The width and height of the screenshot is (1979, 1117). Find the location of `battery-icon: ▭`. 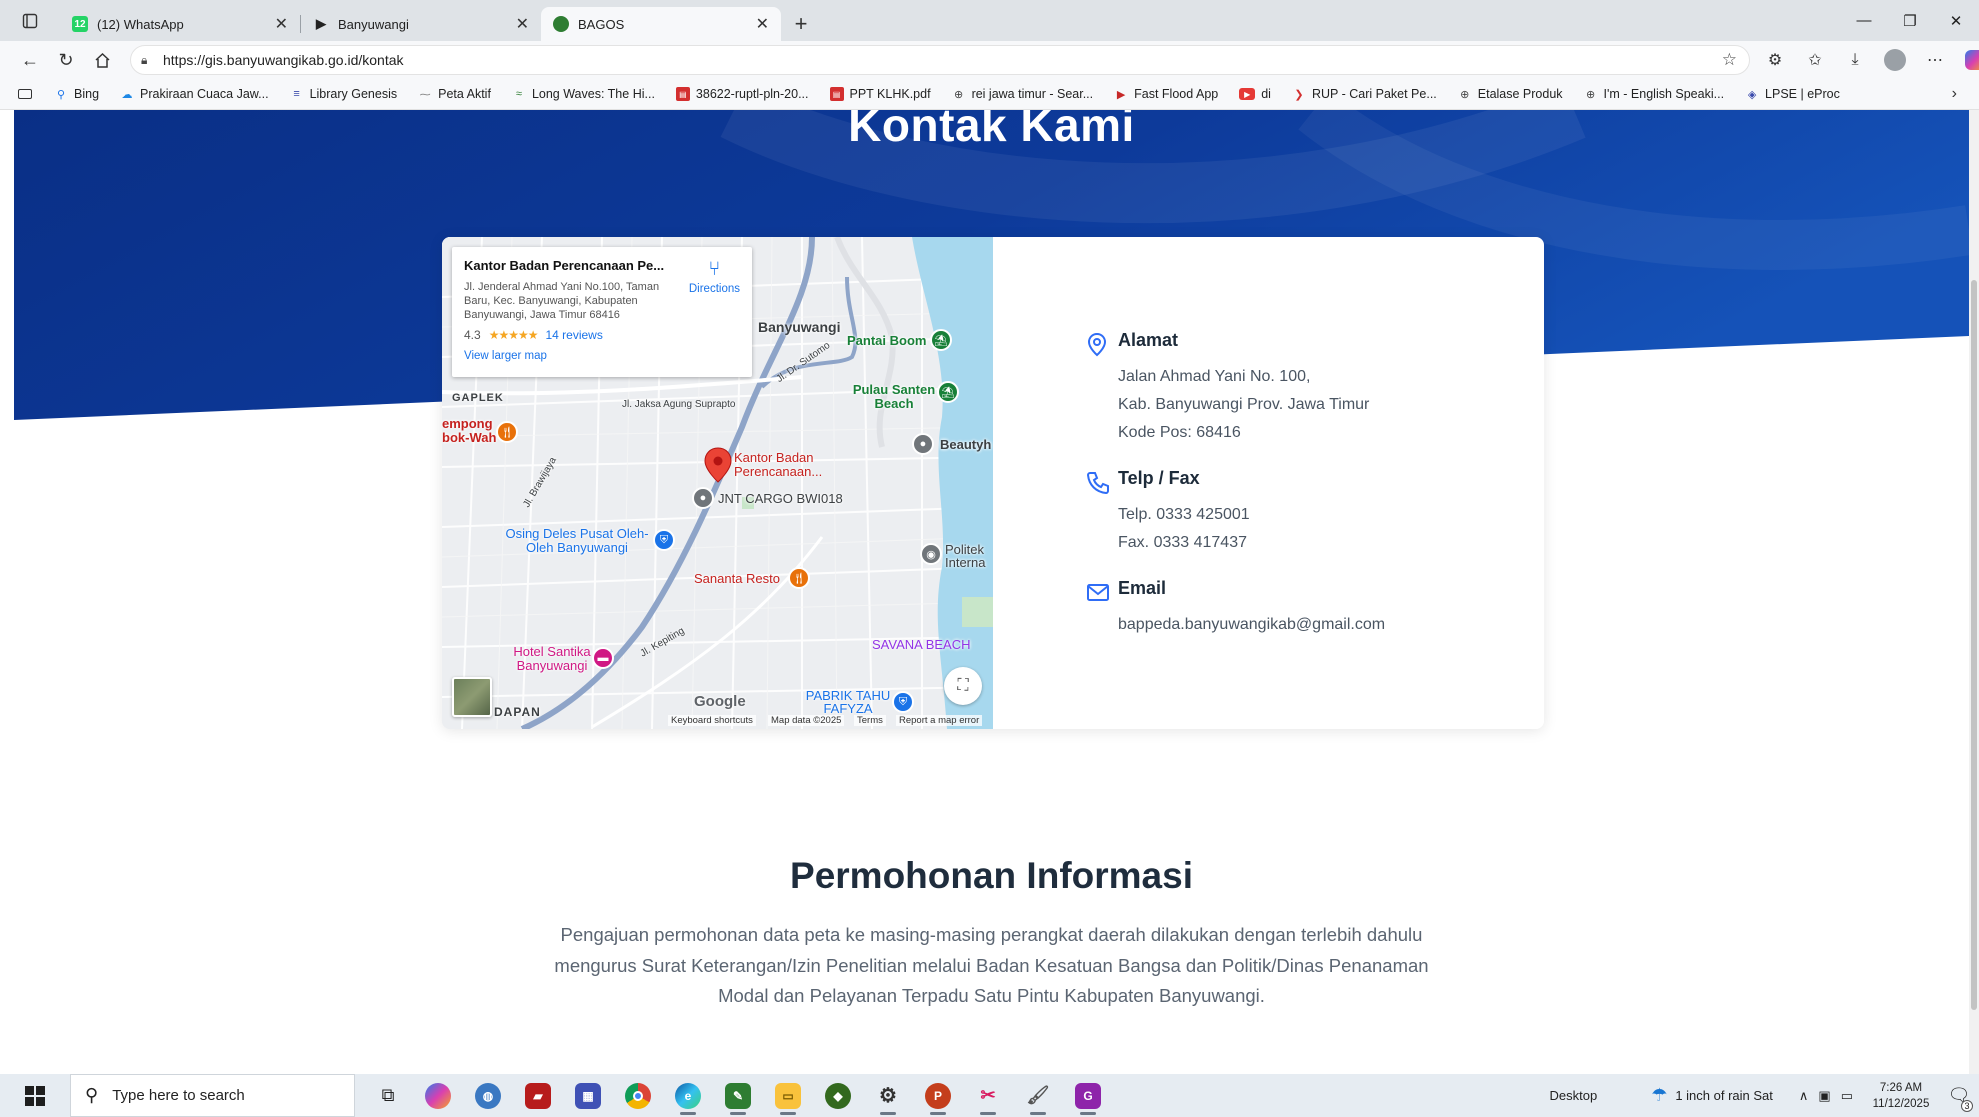

battery-icon: ▭ is located at coordinates (1847, 1096).